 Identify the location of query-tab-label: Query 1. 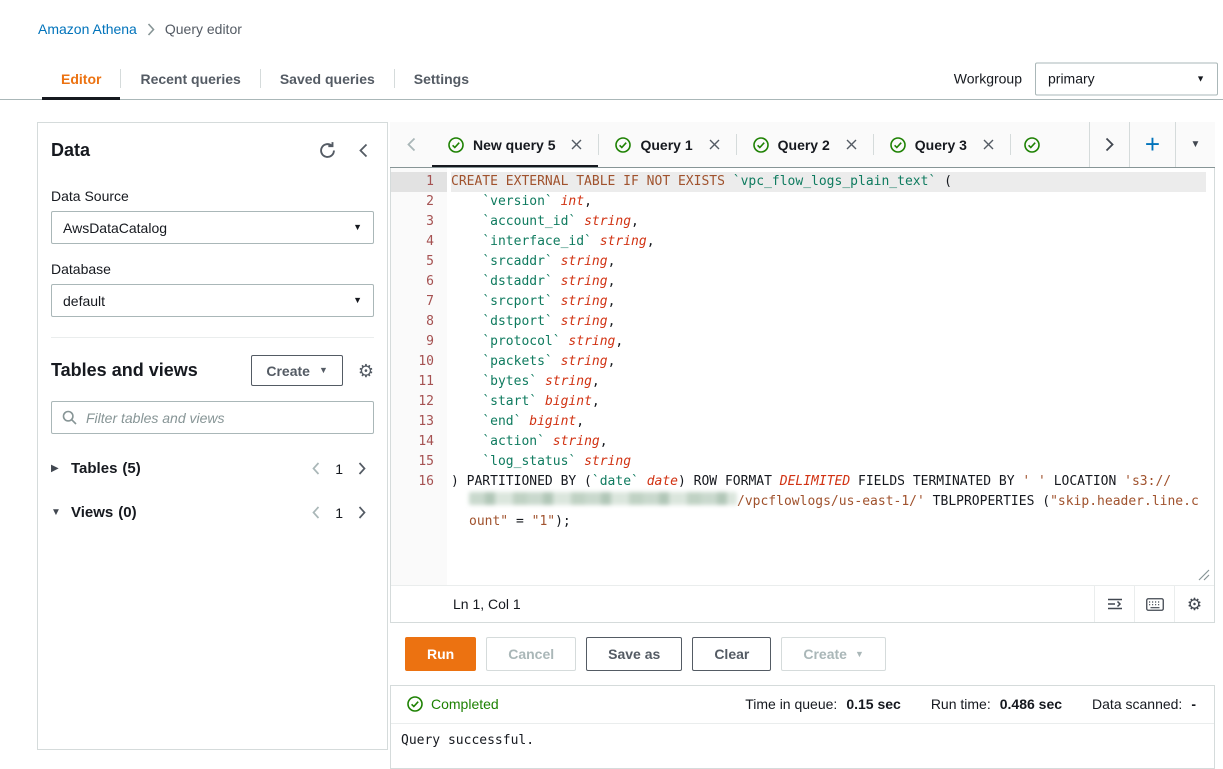
(666, 144).